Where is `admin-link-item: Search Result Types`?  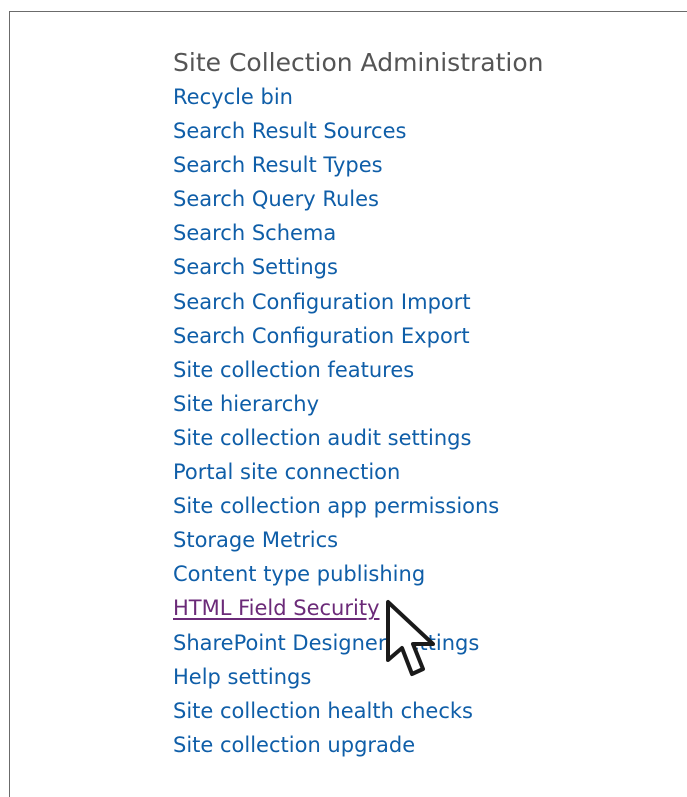
admin-link-item: Search Result Types is located at coordinates (358, 165).